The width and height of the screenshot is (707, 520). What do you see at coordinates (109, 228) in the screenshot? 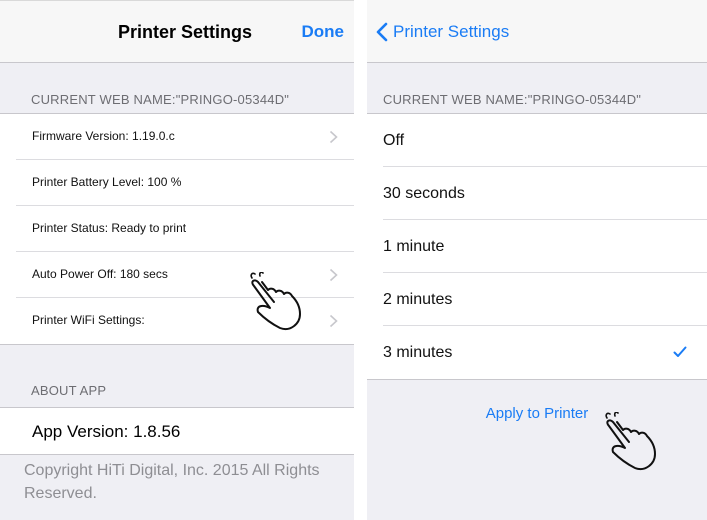
I see `printer-status-label: Printer Status: Ready to print` at bounding box center [109, 228].